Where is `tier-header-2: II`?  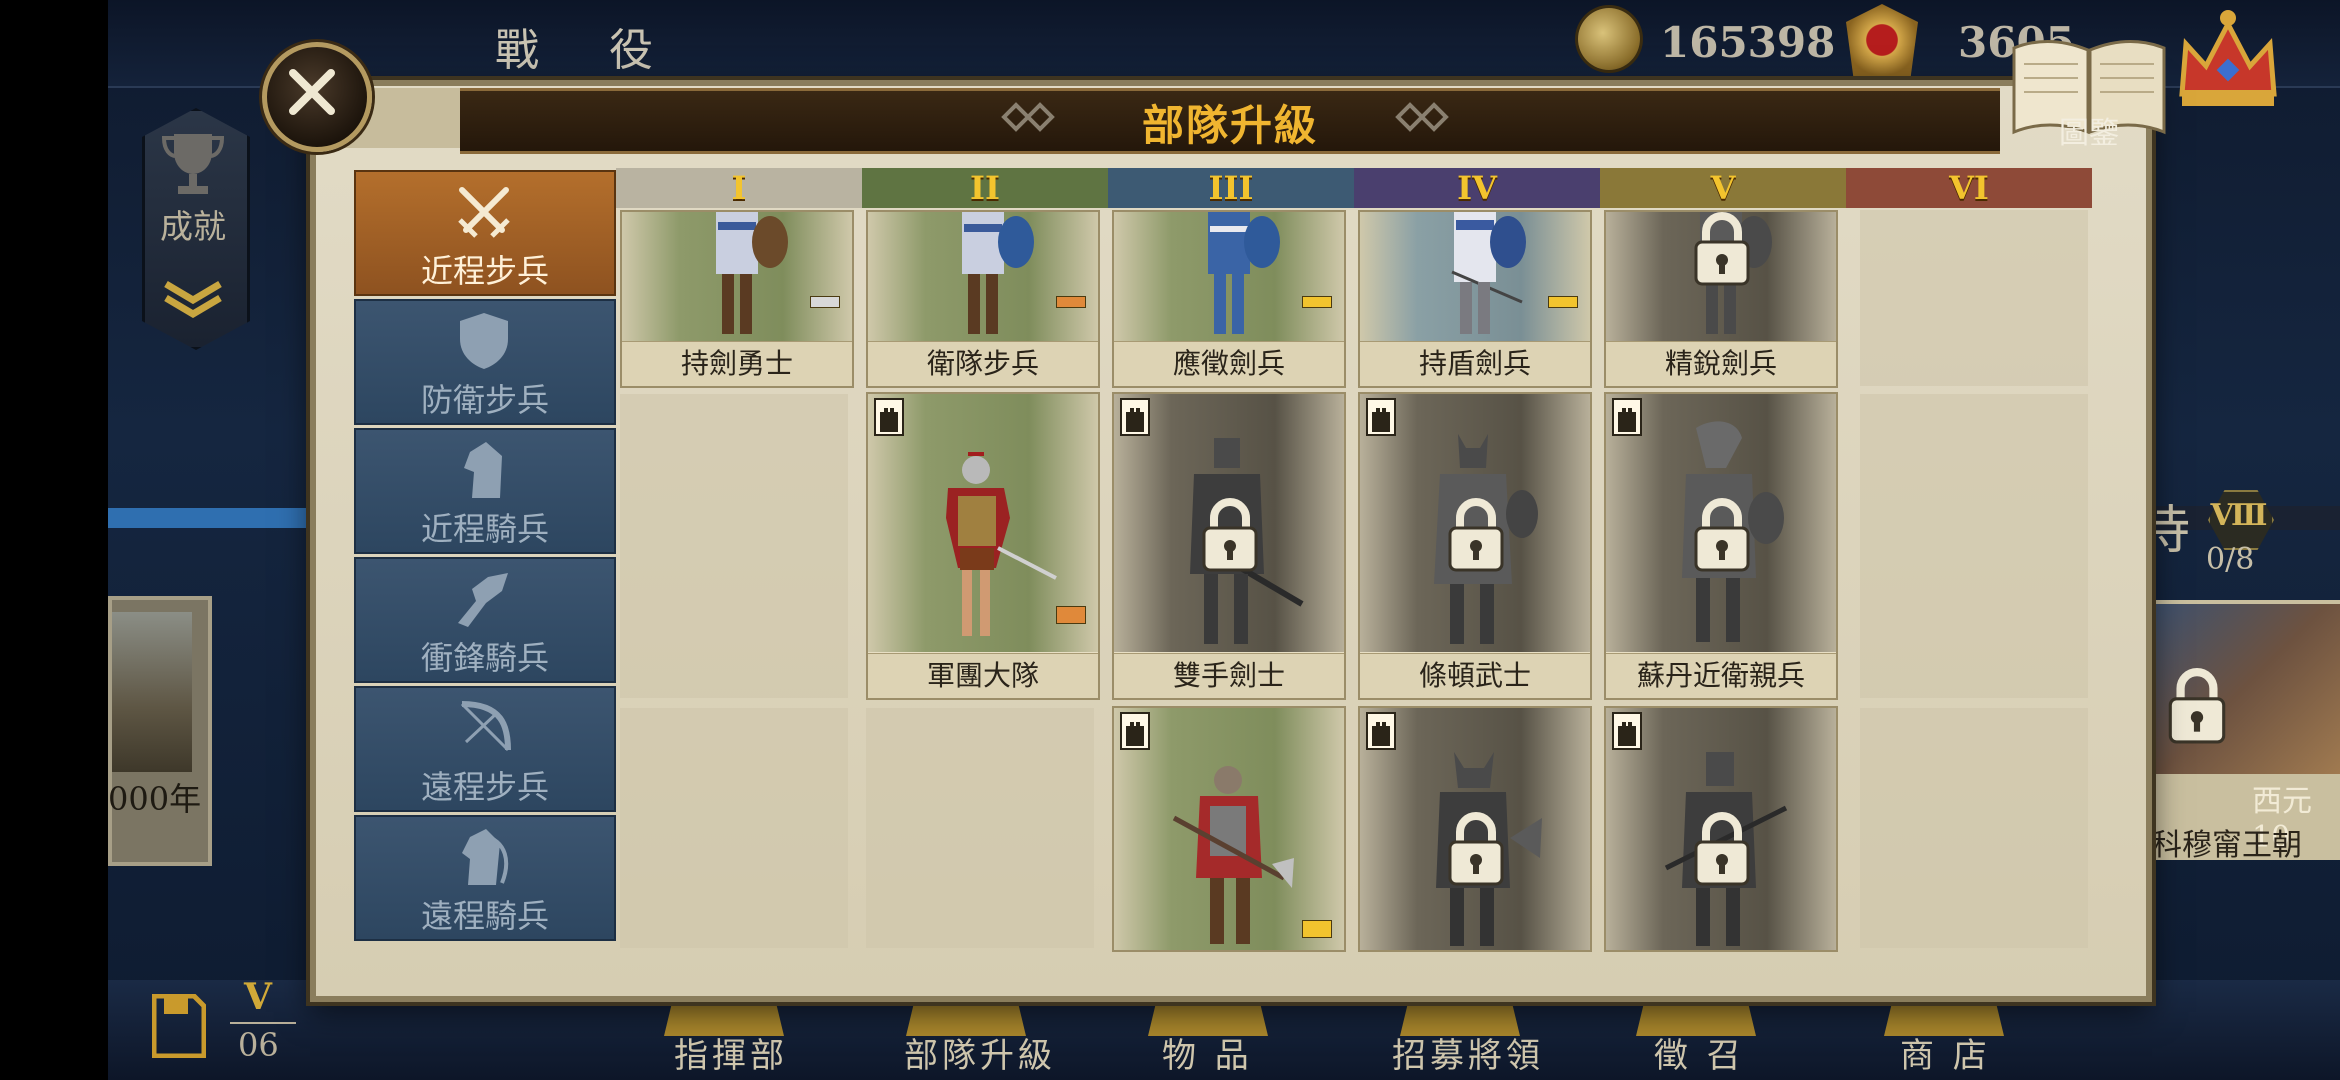
tier-header-2: II is located at coordinates (985, 188).